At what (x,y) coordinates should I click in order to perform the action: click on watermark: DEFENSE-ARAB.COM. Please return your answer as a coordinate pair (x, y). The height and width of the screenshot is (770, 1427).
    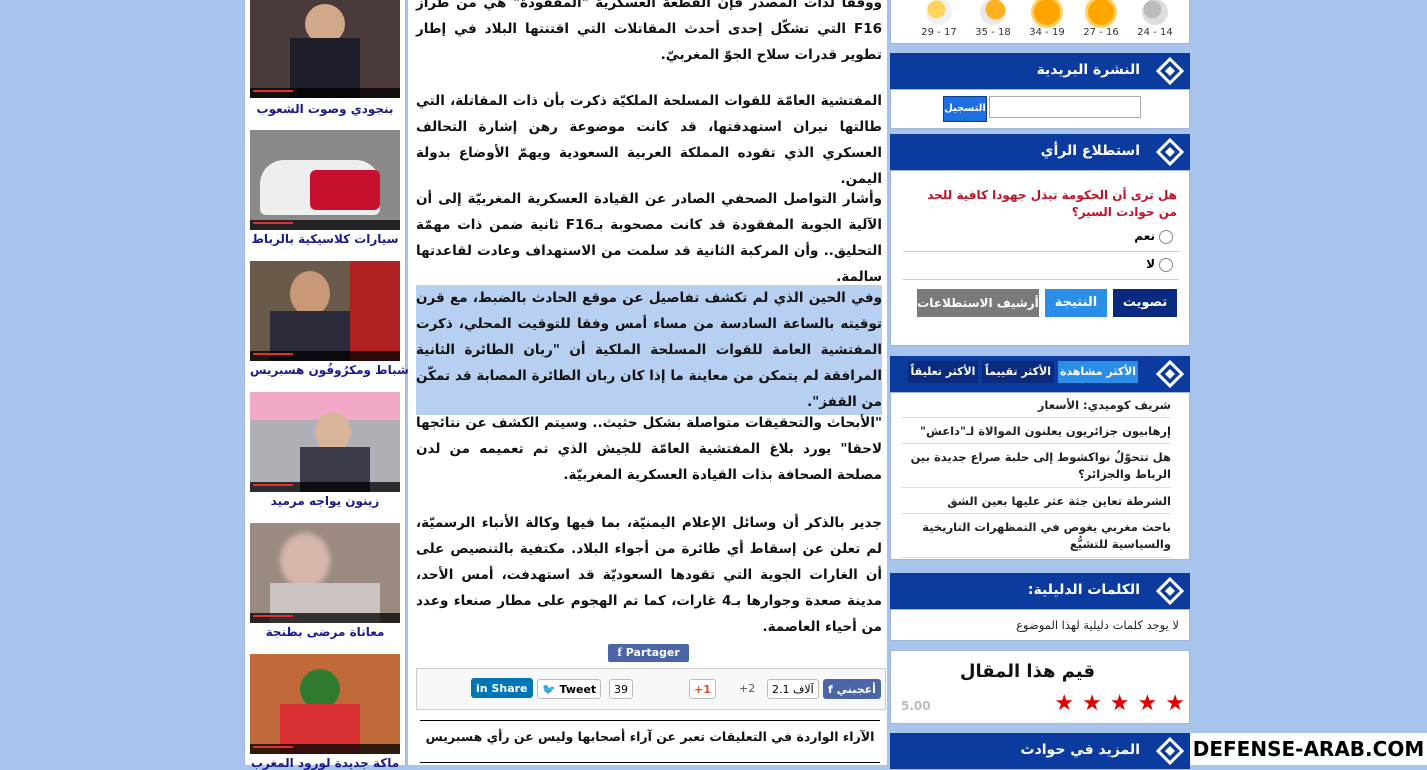
    Looking at the image, I should click on (1308, 749).